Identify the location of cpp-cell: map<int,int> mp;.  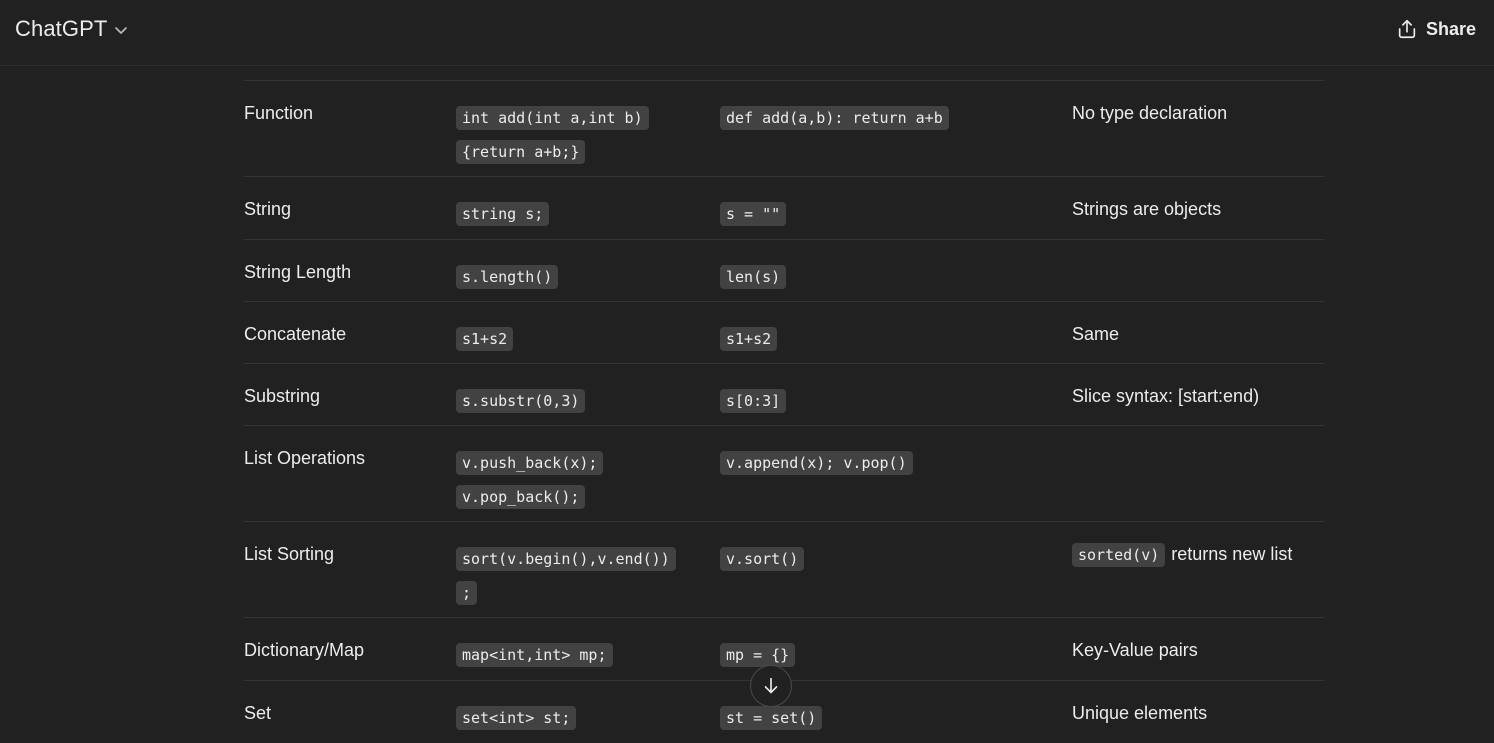
(571, 655).